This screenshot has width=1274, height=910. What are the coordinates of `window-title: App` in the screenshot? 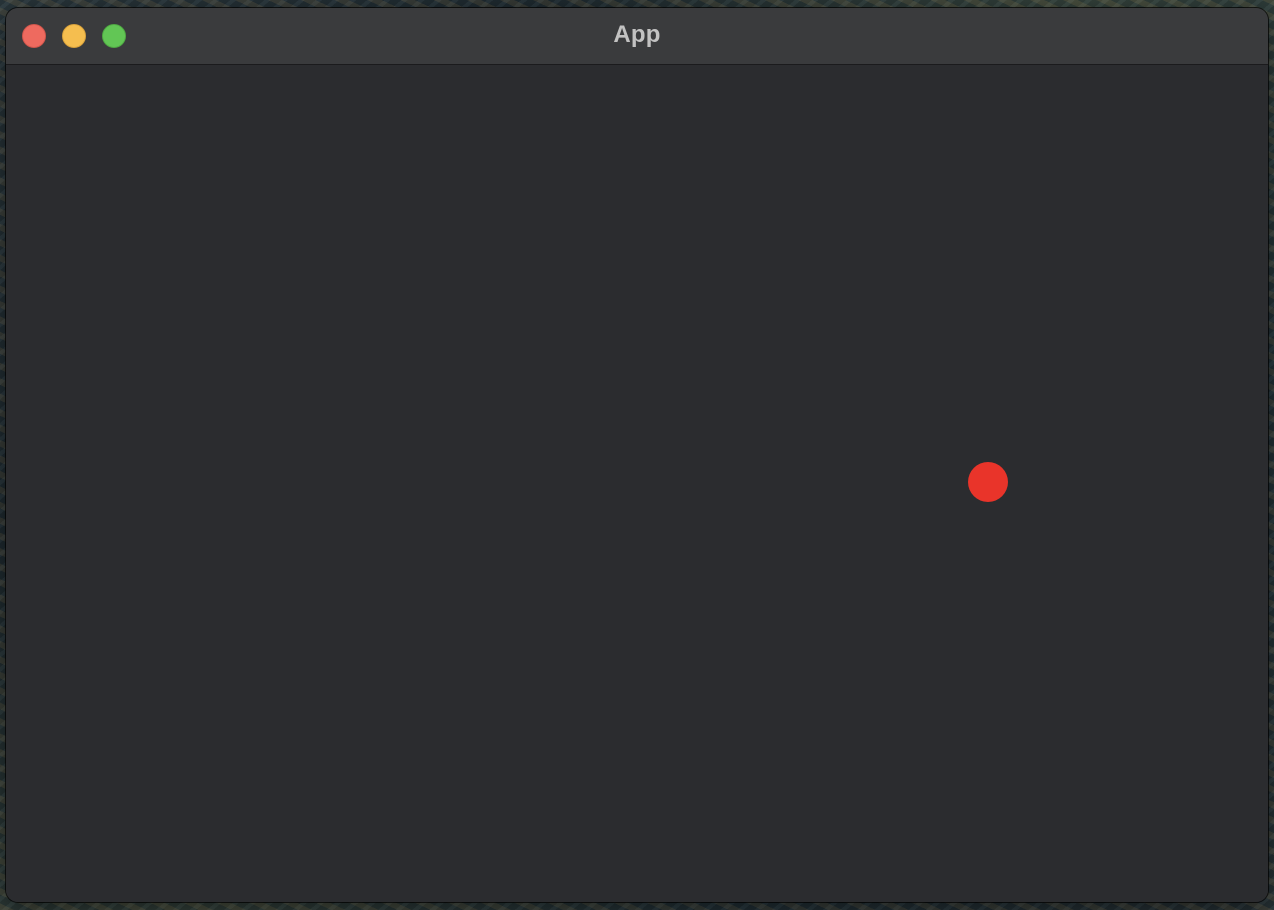 It's located at (637, 34).